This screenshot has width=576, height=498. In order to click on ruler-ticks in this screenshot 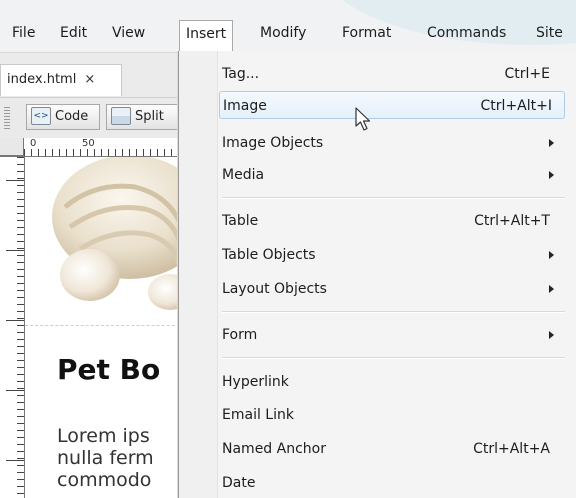, I will do `click(107, 152)`.